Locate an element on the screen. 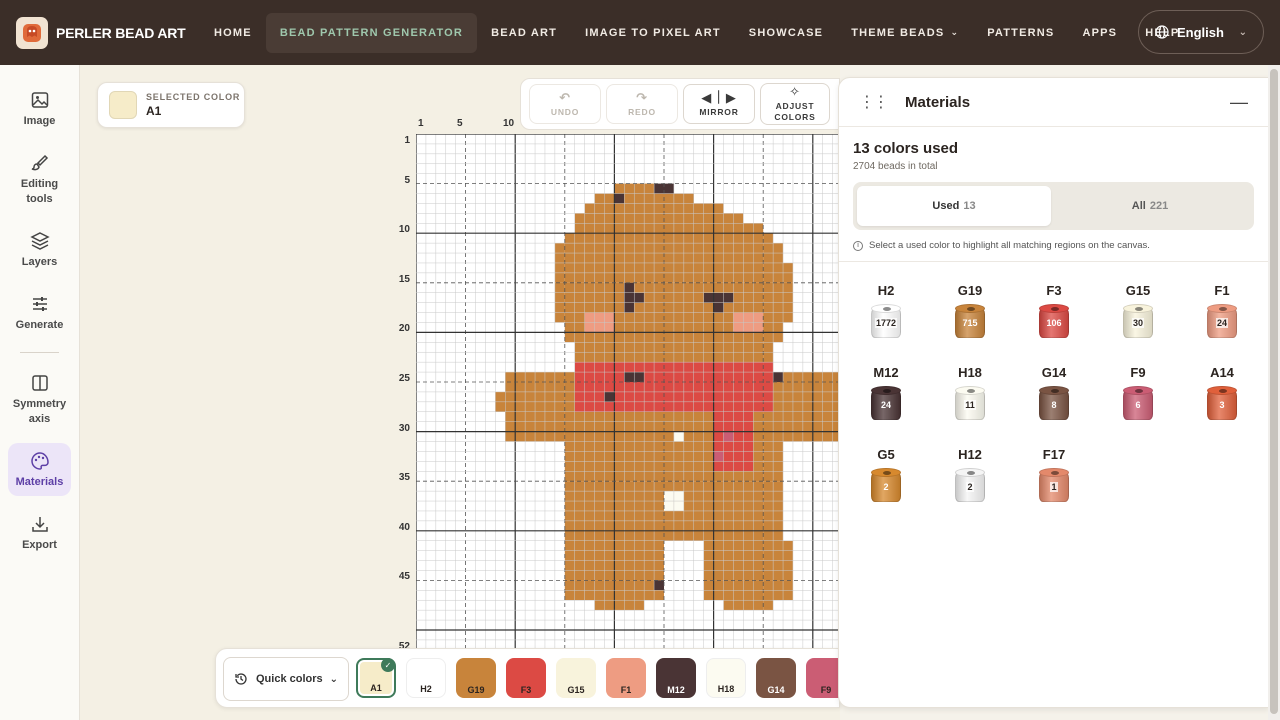 The width and height of the screenshot is (1280, 720). sidebar-item-editing-tools: Editing tools is located at coordinates (39, 176).